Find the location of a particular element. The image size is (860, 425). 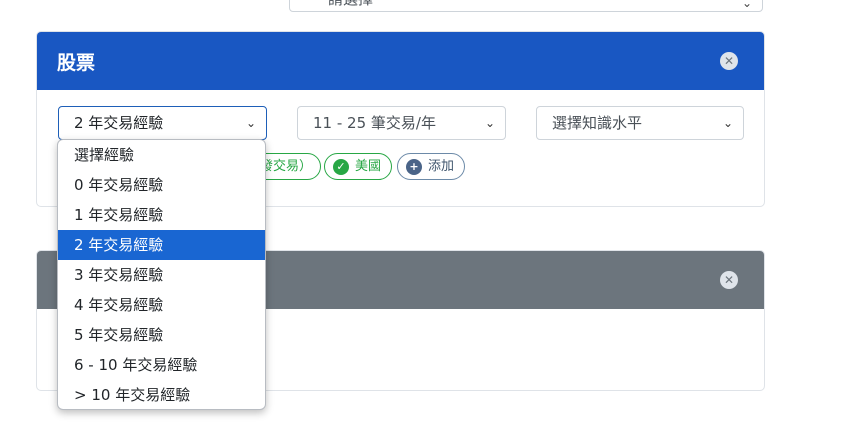

knowledge-level-select: 選擇知識水平 ⌄ is located at coordinates (640, 123).